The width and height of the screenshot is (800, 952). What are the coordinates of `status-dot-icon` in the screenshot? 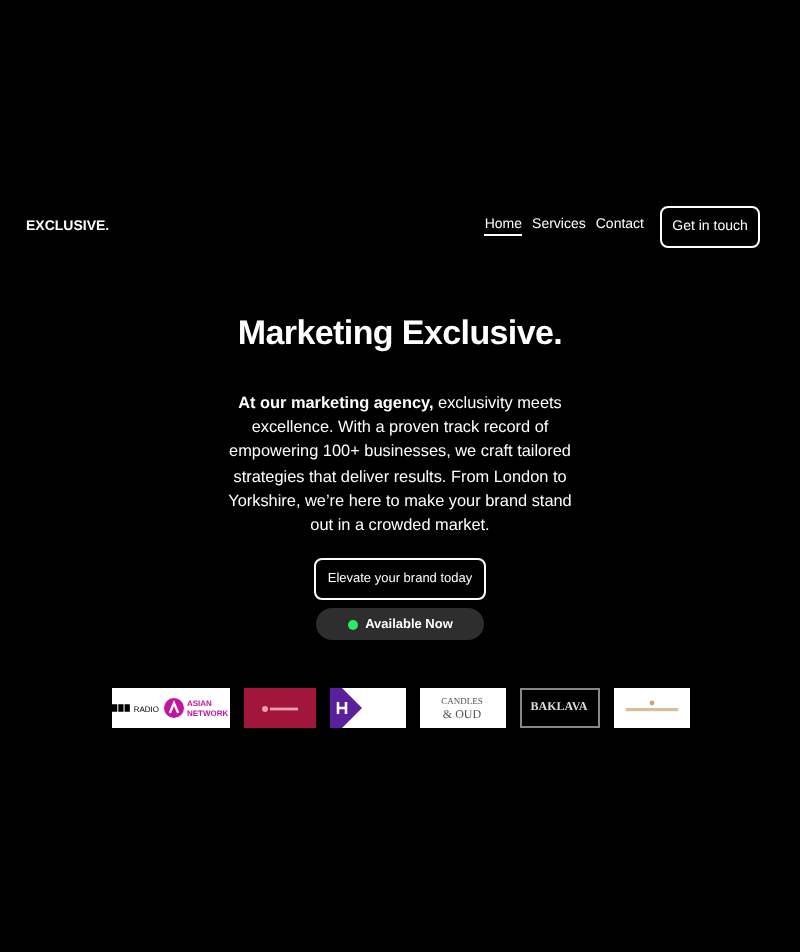 It's located at (352, 624).